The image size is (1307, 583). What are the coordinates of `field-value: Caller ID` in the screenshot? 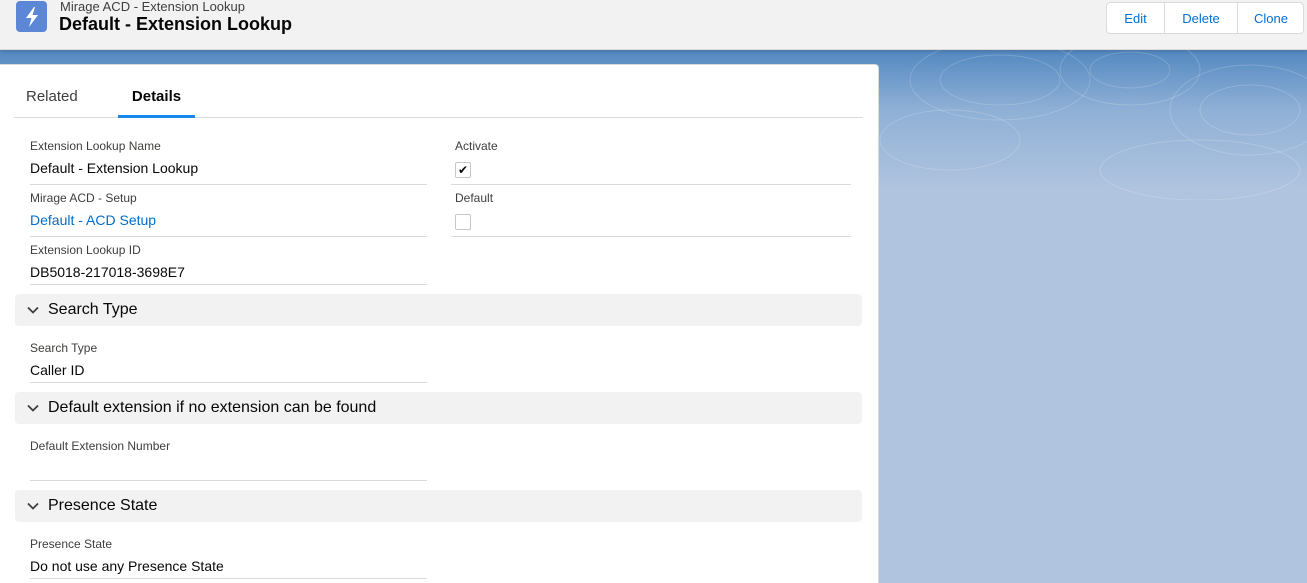 It's located at (57, 370).